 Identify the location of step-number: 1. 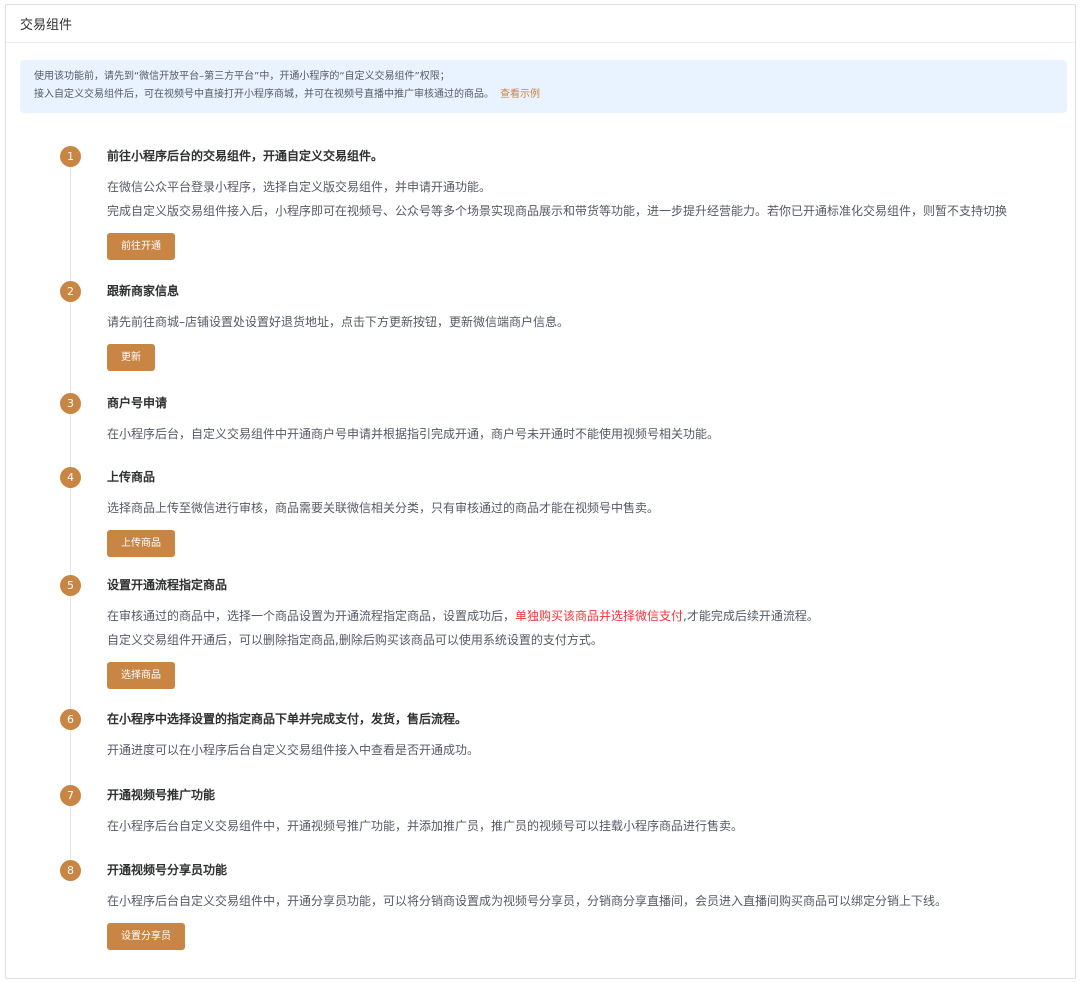
(70, 156).